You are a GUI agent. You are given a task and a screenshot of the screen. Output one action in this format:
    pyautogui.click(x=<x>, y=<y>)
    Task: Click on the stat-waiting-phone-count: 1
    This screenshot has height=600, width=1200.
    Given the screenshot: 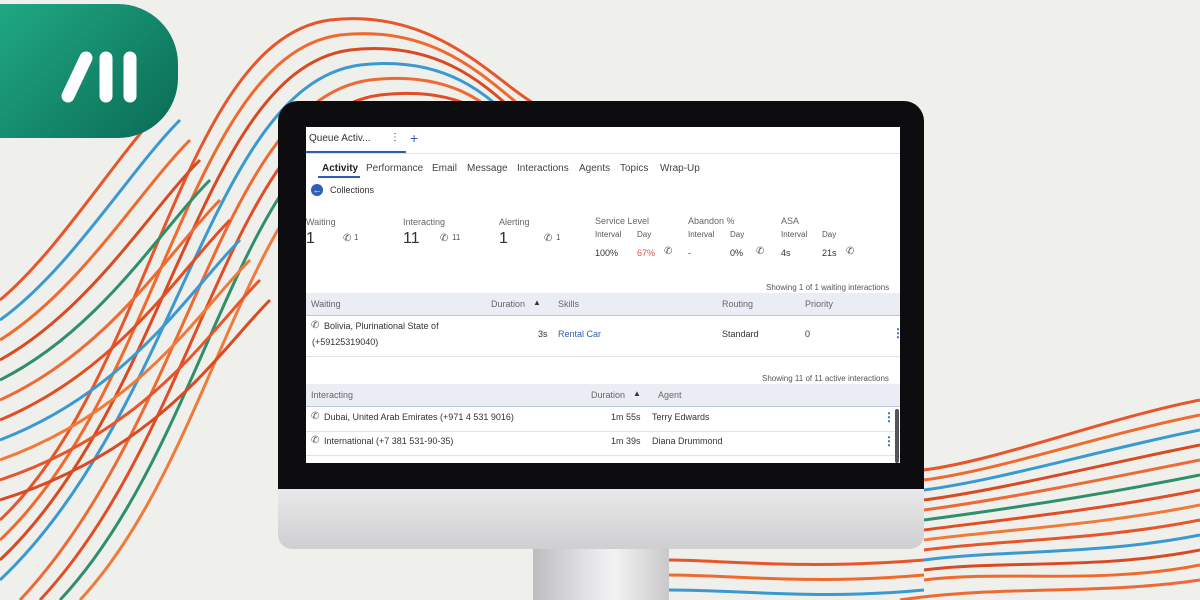 What is the action you would take?
    pyautogui.click(x=356, y=237)
    